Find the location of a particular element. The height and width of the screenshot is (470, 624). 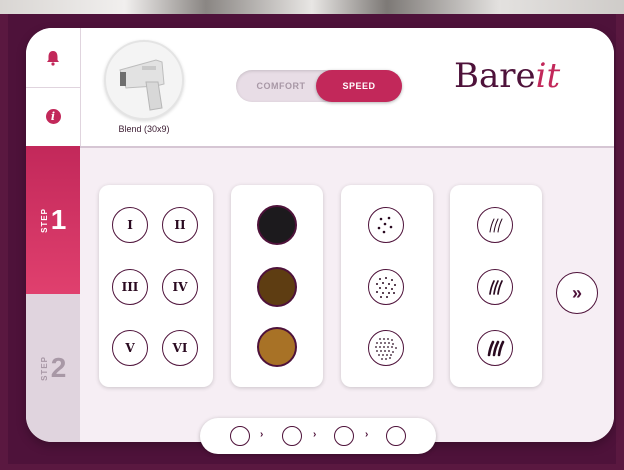

skin-type-3-button: III is located at coordinates (130, 287).